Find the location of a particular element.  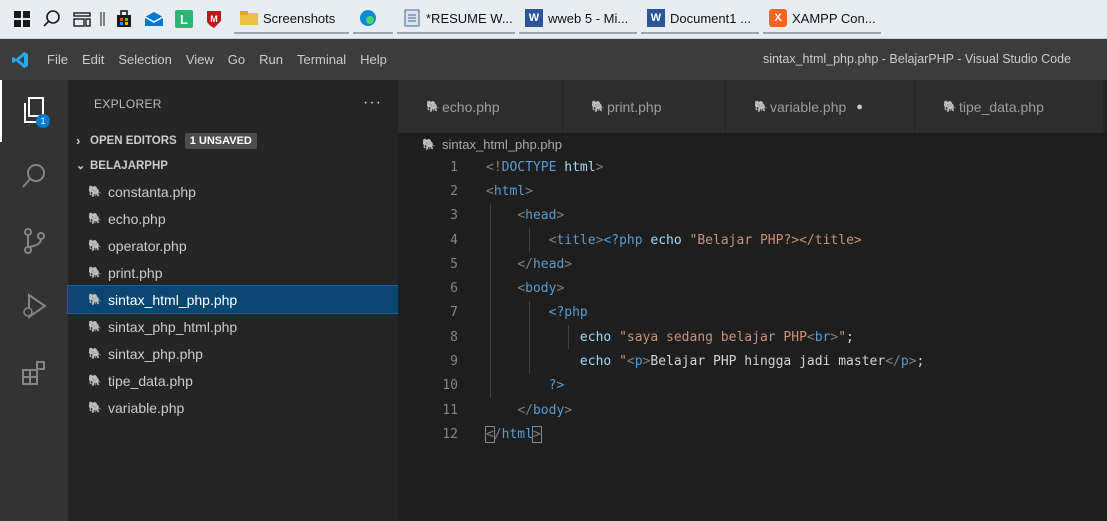

file-label: sintax_php_html.php is located at coordinates (173, 326).